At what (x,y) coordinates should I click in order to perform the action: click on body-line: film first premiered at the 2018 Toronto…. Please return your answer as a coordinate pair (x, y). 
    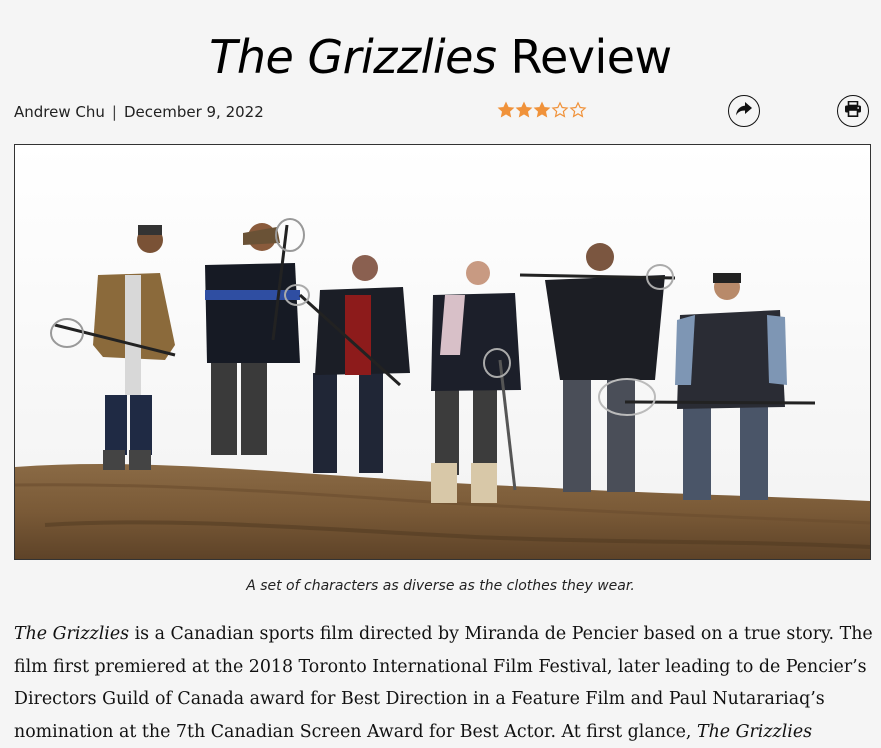
    Looking at the image, I should click on (444, 667).